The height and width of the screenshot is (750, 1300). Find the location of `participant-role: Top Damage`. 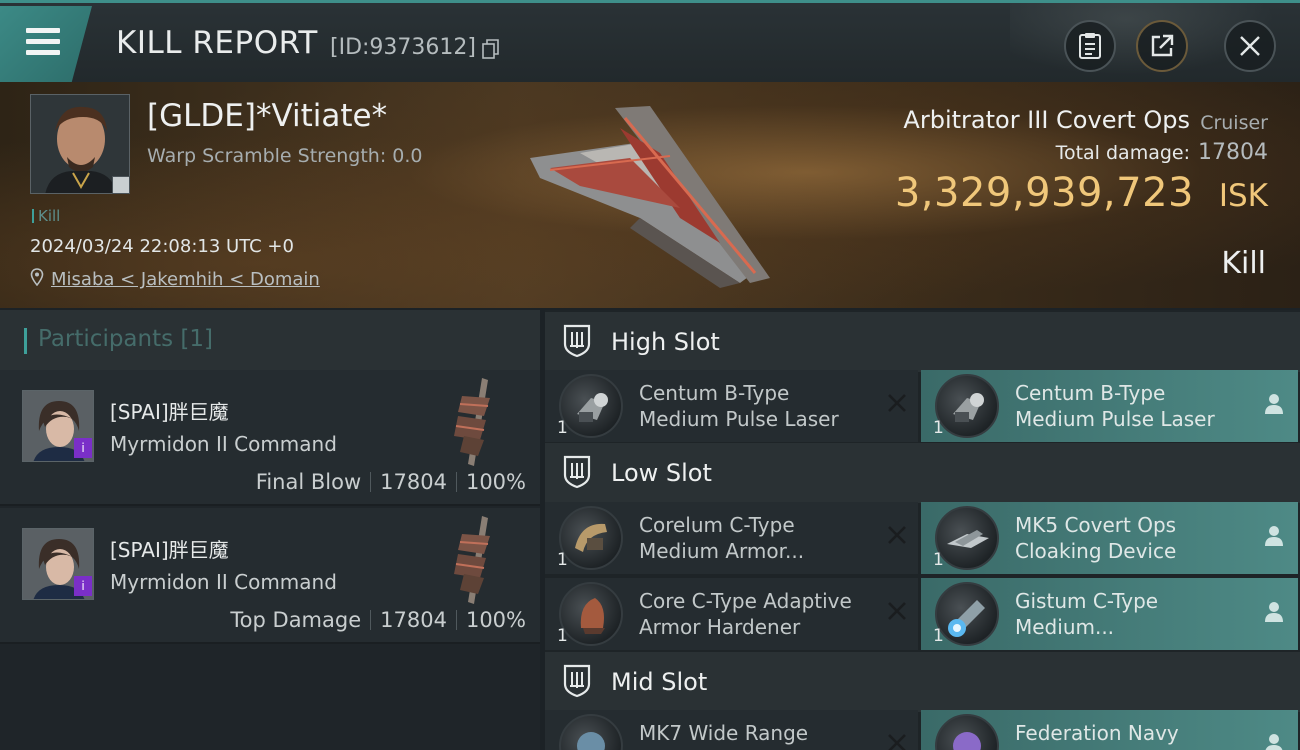

participant-role: Top Damage is located at coordinates (296, 620).